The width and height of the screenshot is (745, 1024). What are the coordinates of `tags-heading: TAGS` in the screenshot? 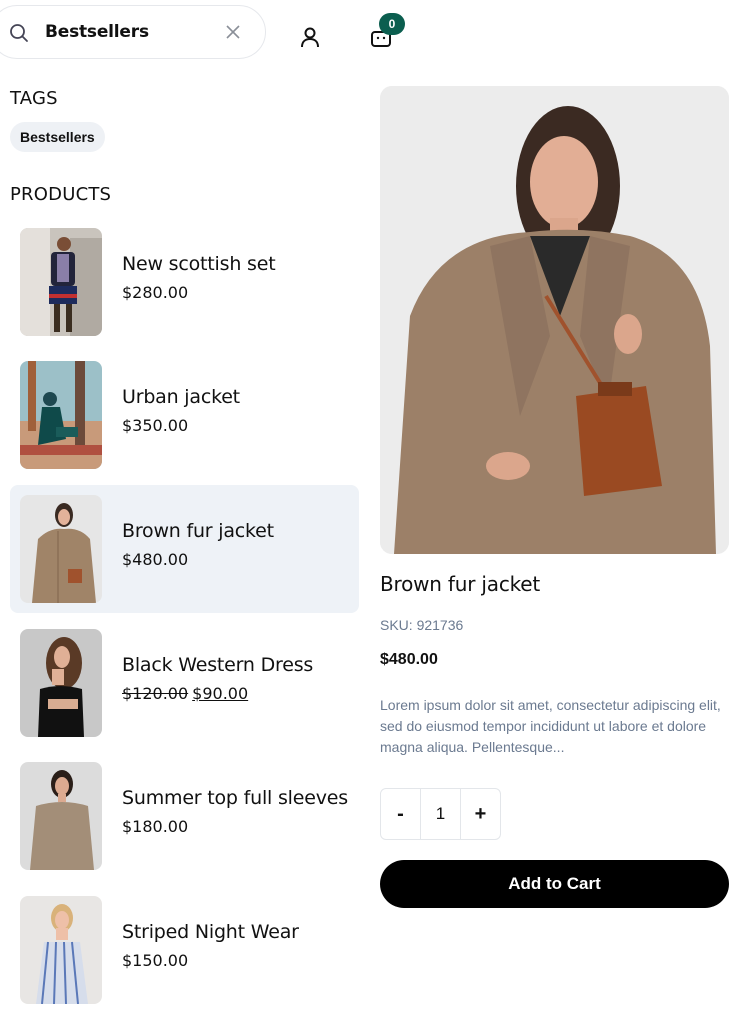 It's located at (34, 98).